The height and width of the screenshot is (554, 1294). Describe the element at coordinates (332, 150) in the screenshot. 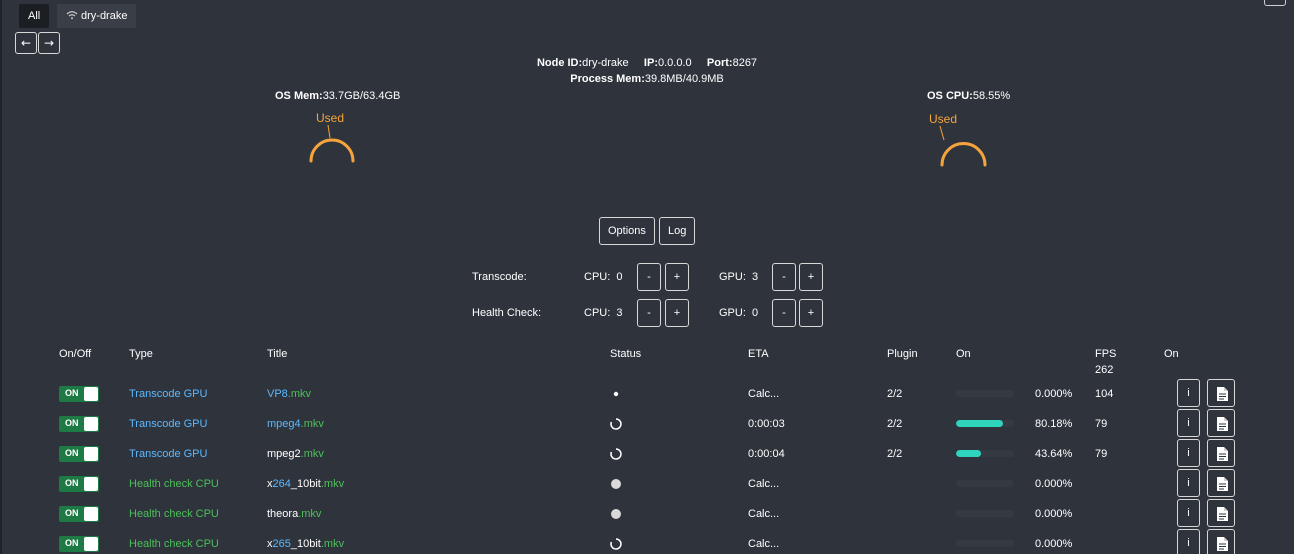

I see `os-mem-gauge-arc` at that location.